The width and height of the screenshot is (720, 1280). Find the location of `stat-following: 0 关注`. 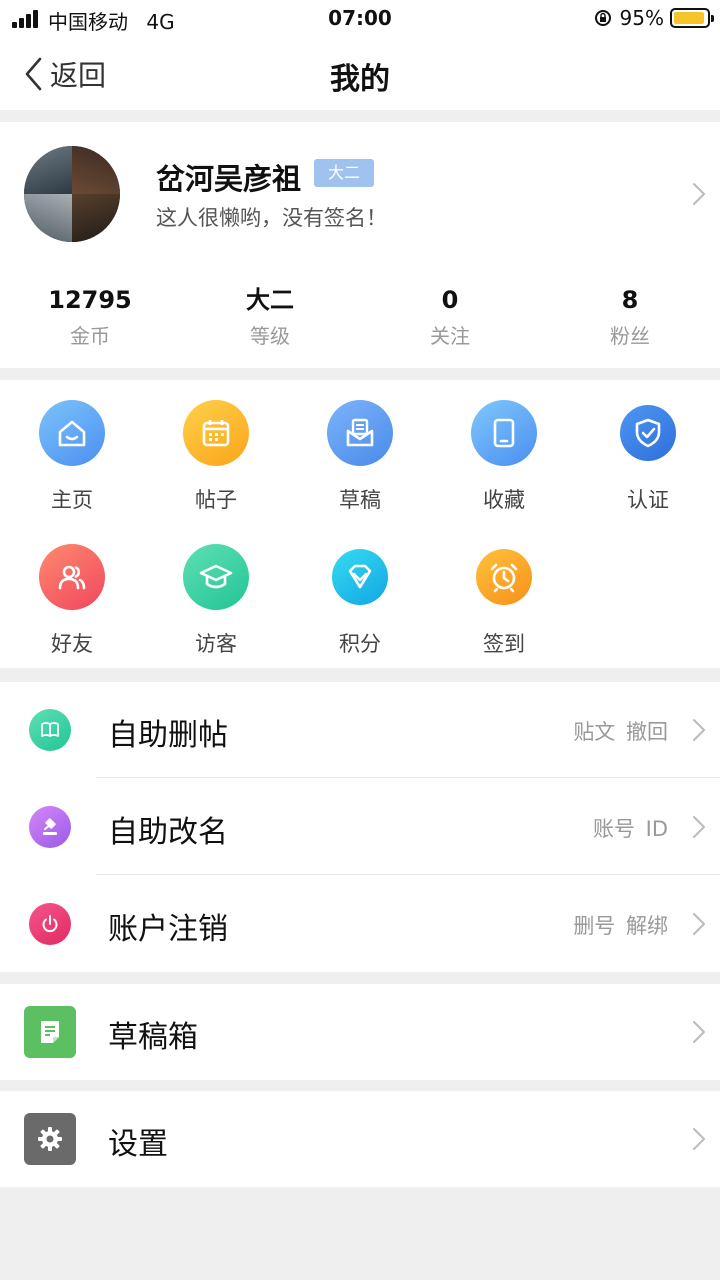

stat-following: 0 关注 is located at coordinates (450, 319).